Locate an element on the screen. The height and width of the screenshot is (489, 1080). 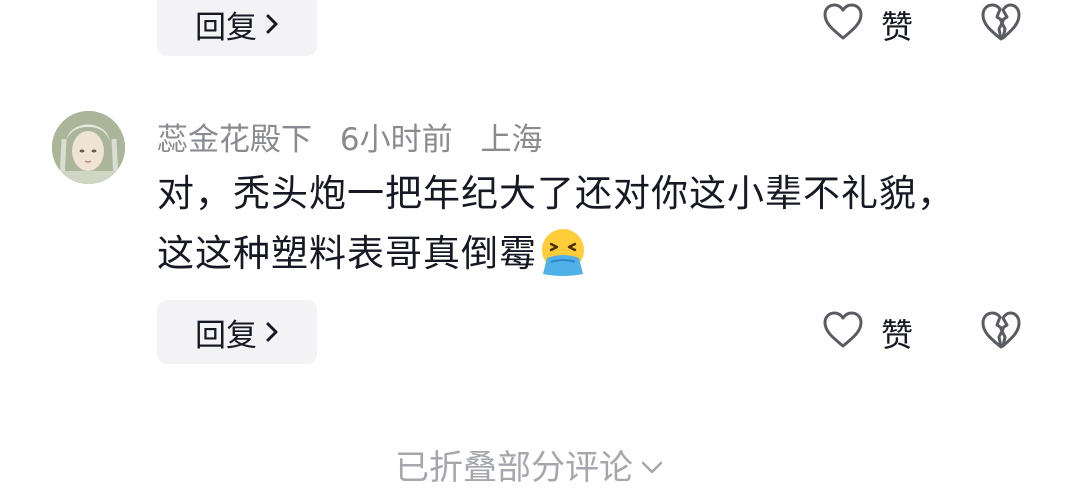
collapsed-comments-toggle: 已折叠部分评论 is located at coordinates (529, 464).